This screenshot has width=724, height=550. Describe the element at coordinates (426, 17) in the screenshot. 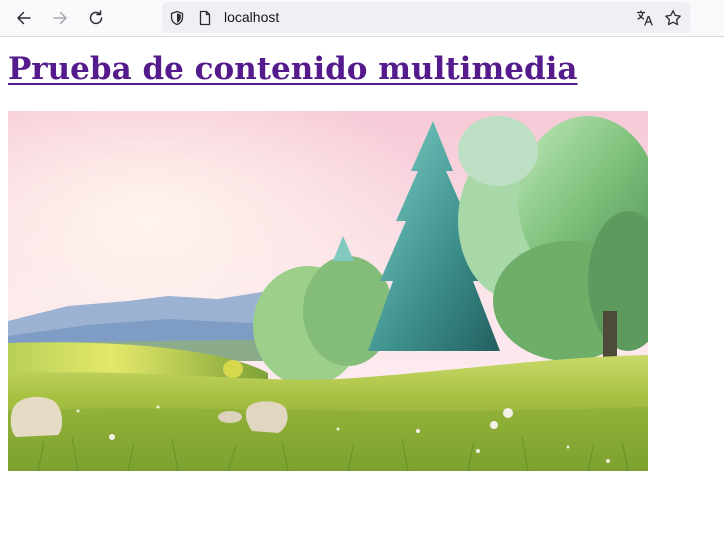

I see `url-bar: localhost` at that location.